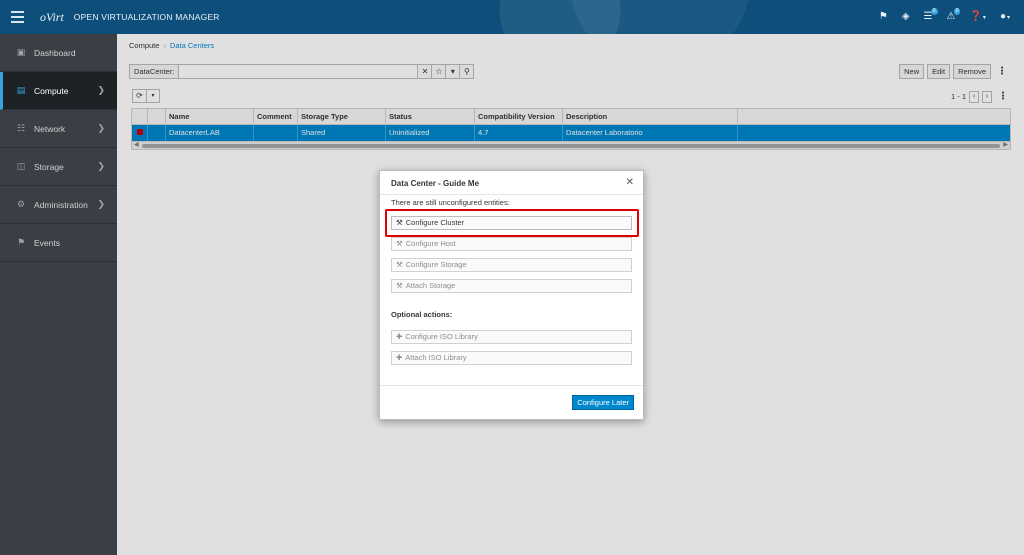 This screenshot has height=555, width=1024. What do you see at coordinates (603, 402) in the screenshot?
I see `configure-later-button: Configure Later` at bounding box center [603, 402].